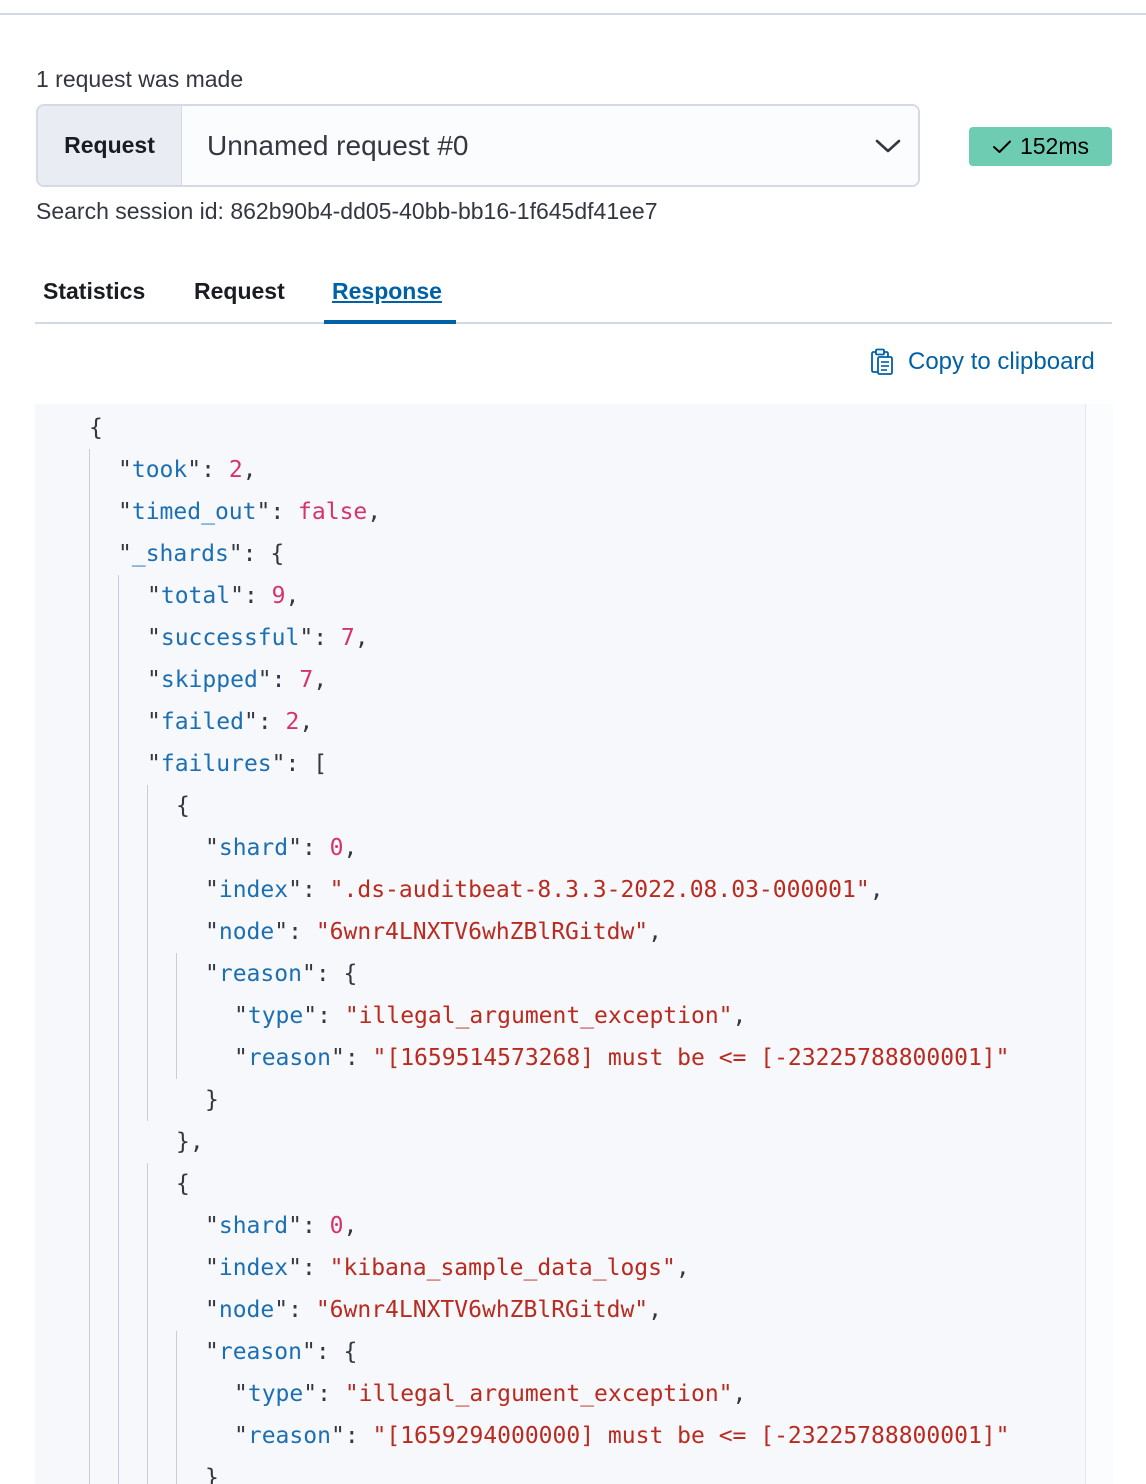 The height and width of the screenshot is (1484, 1146). I want to click on copy-to-clipboard-label: Copy to clipboard, so click(1001, 361).